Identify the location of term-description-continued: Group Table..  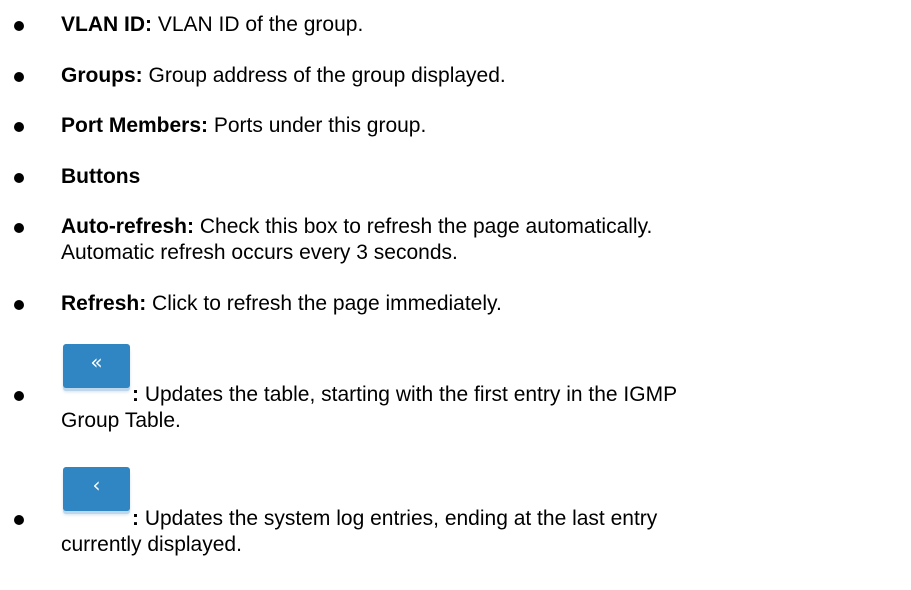
(121, 420).